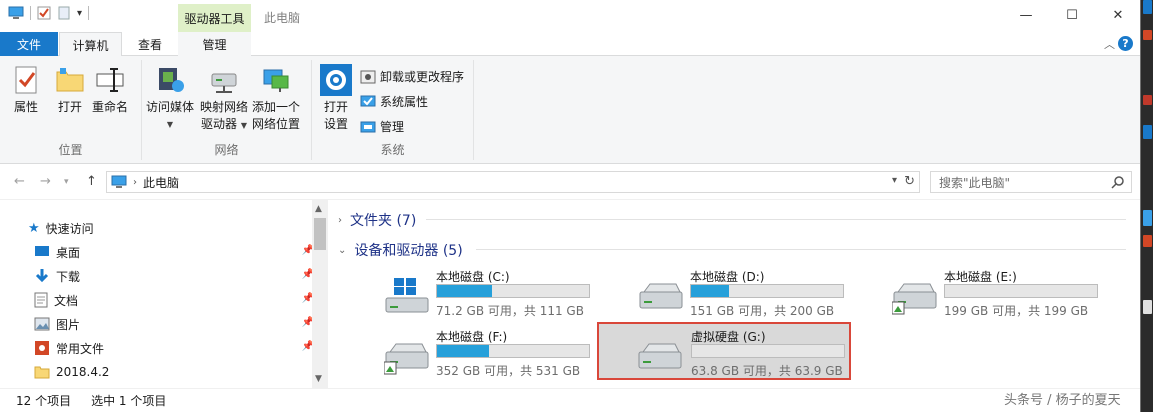 Image resolution: width=1153 pixels, height=412 pixels. What do you see at coordinates (110, 90) in the screenshot?
I see `rename-button: 重命名` at bounding box center [110, 90].